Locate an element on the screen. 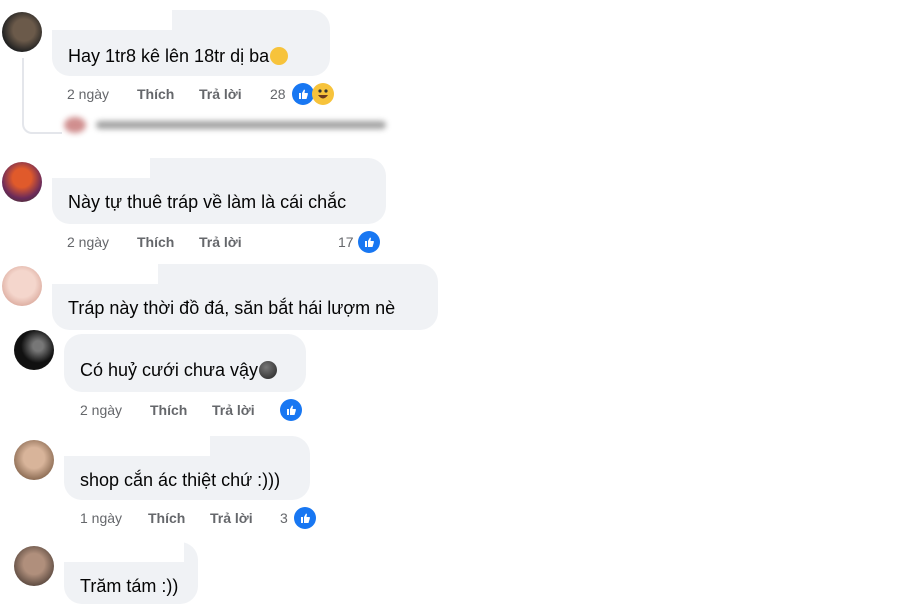  comment-text: Trăm tám :)) is located at coordinates (129, 586).